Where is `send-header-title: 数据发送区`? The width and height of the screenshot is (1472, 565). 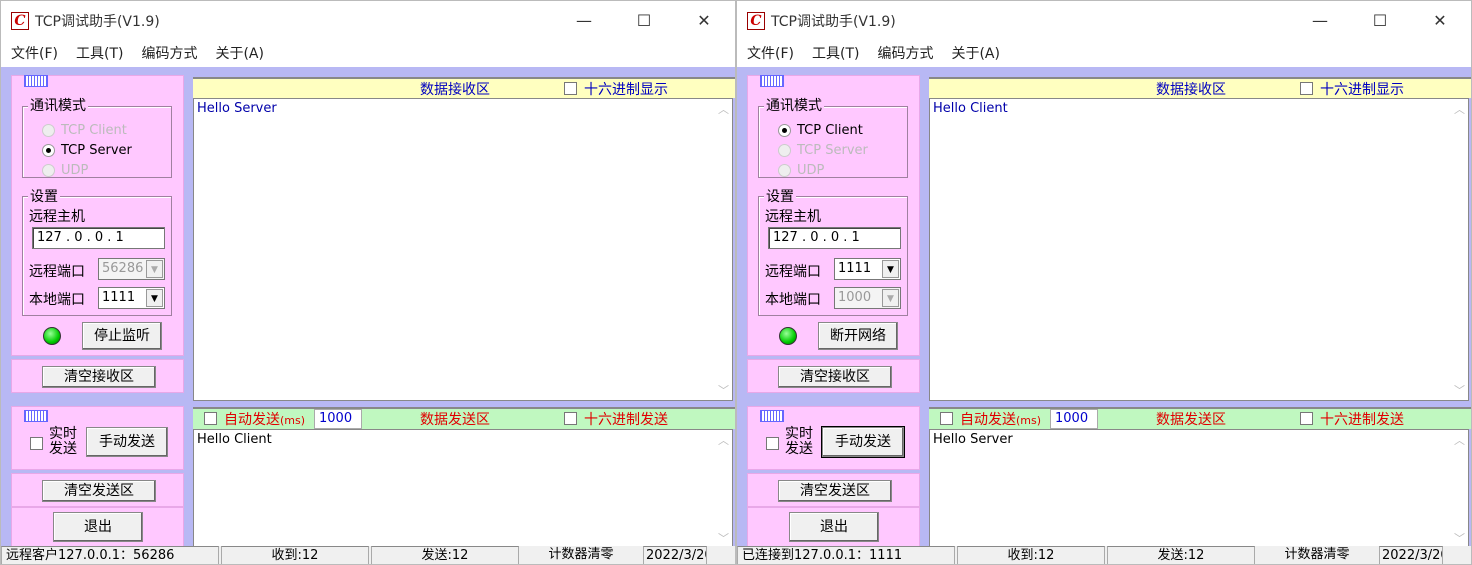 send-header-title: 数据发送区 is located at coordinates (1191, 420).